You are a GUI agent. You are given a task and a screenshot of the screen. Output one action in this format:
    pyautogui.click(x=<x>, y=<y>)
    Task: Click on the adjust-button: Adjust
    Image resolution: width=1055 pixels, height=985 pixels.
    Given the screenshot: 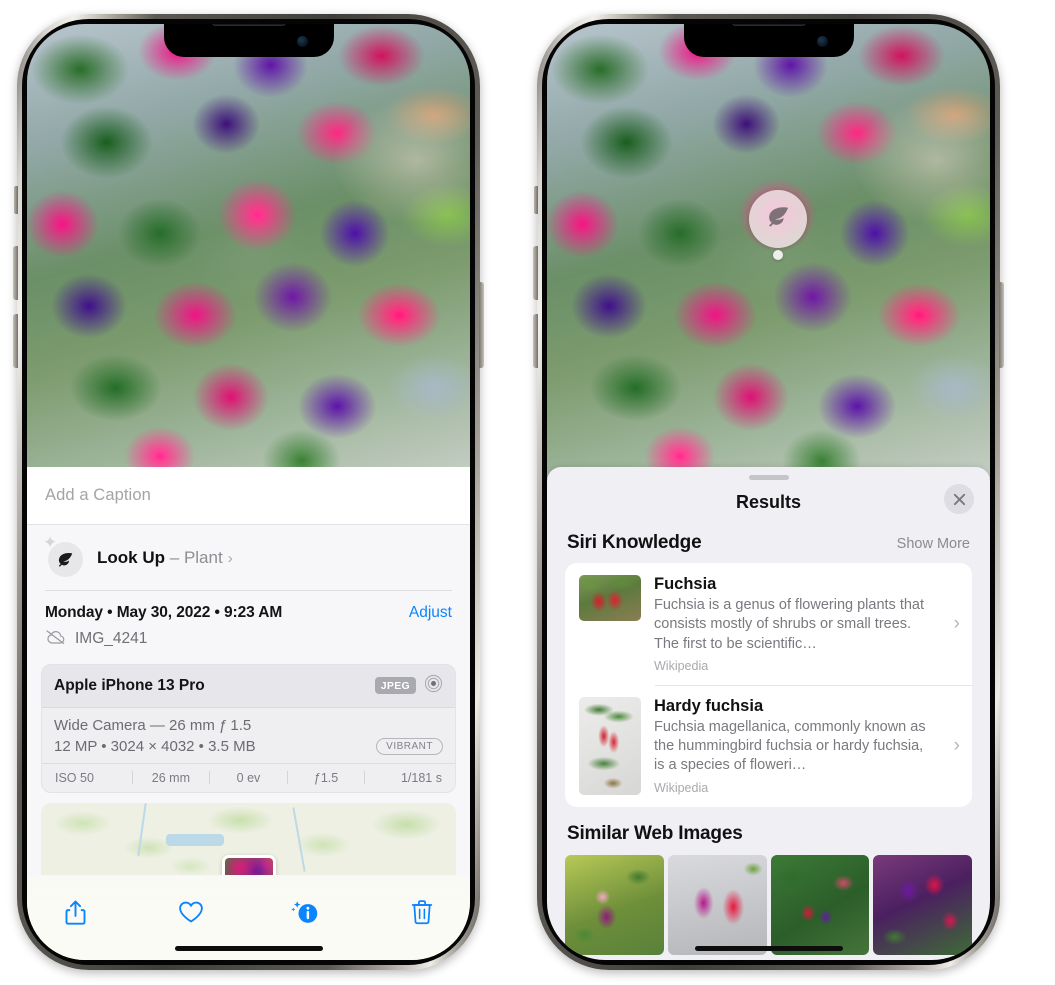 What is the action you would take?
    pyautogui.click(x=430, y=613)
    